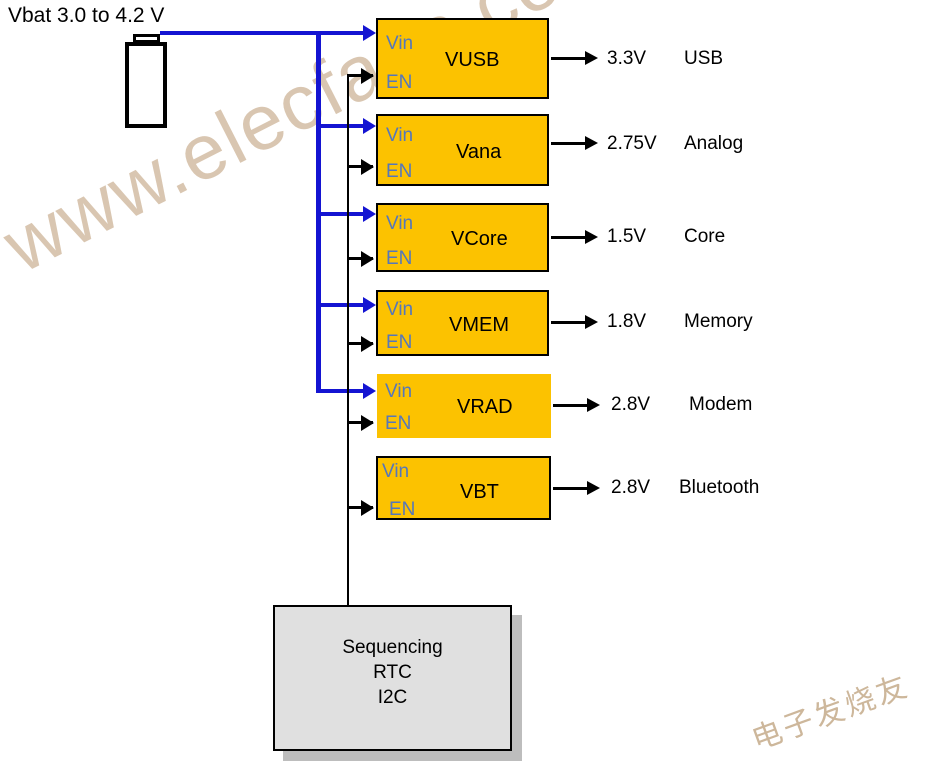 This screenshot has height=778, width=930. I want to click on regulator-block-vrad: Vin EN VRAD, so click(464, 406).